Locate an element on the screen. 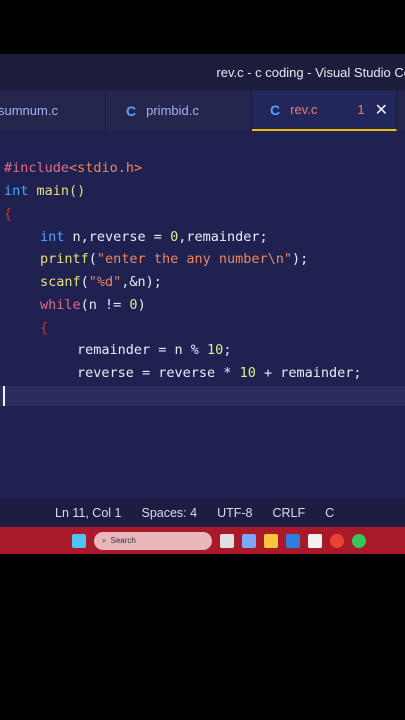 Image resolution: width=405 pixels, height=720 pixels. tab-label: rev.c is located at coordinates (304, 109).